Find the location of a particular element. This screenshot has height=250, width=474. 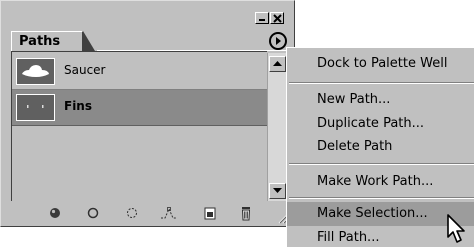

menu-item-dock-to-palette-well: Dock to Palette Well is located at coordinates (380, 64).